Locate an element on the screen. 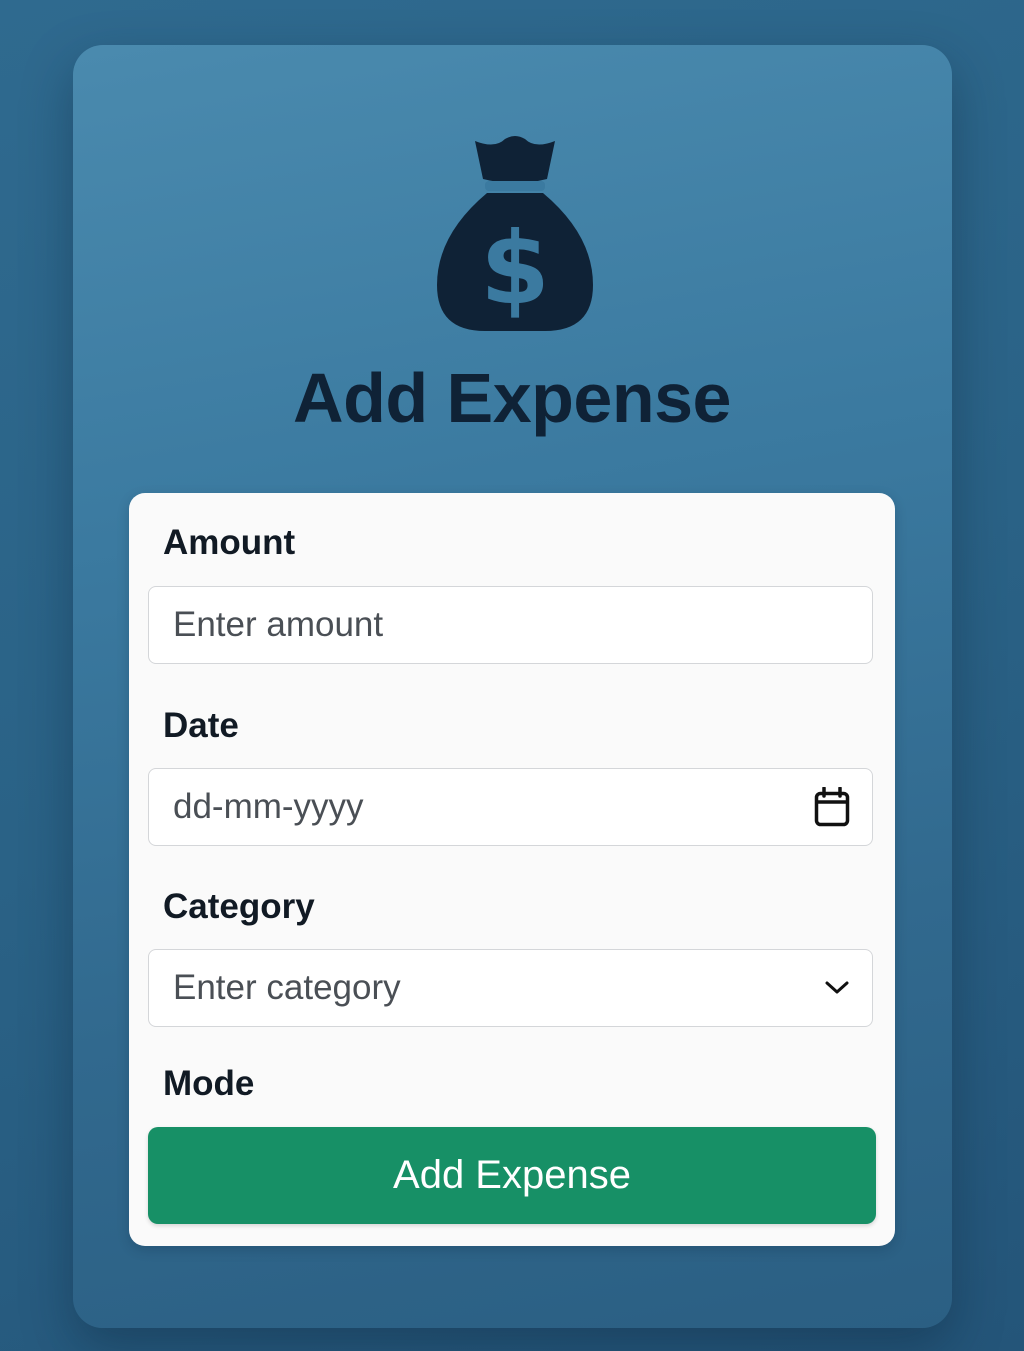 The width and height of the screenshot is (1024, 1351). date-input is located at coordinates (483, 807).